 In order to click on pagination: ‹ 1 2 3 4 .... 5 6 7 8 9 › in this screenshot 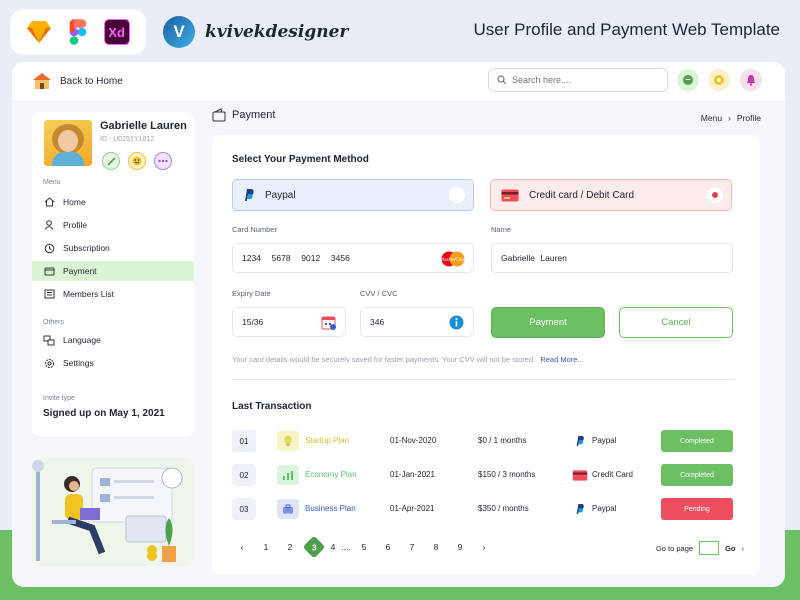, I will do `click(363, 547)`.